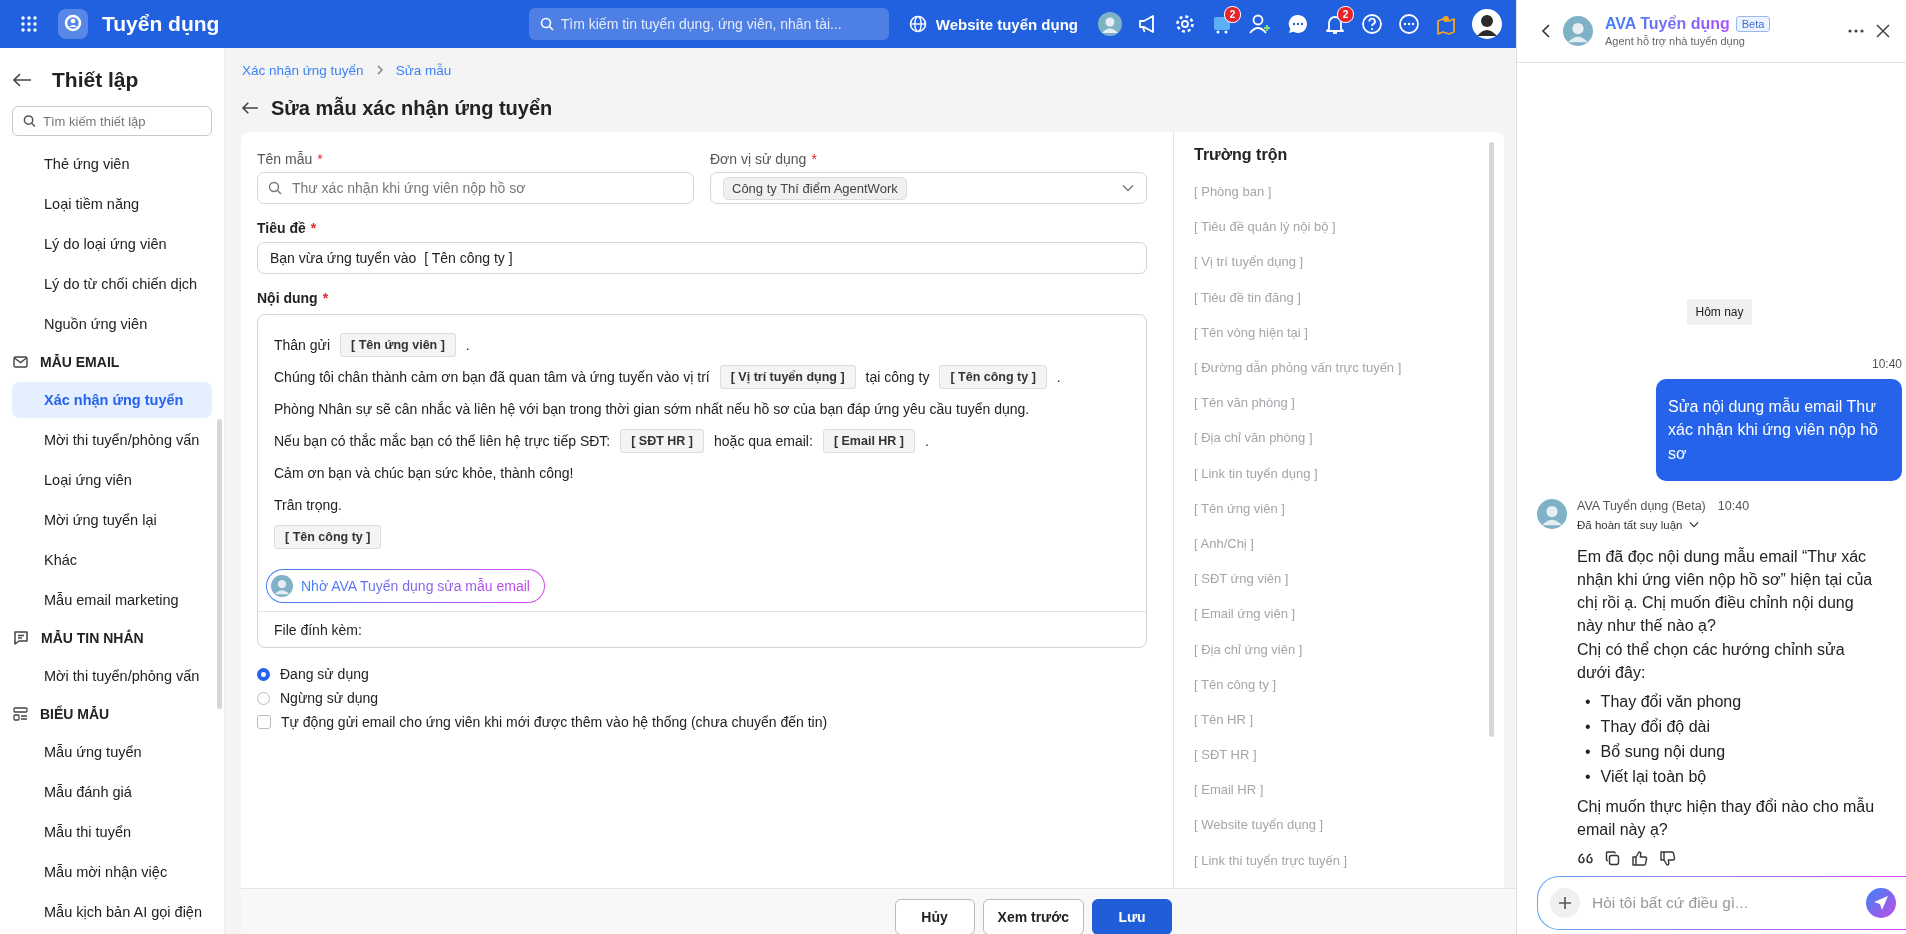 The height and width of the screenshot is (934, 1906). What do you see at coordinates (1260, 24) in the screenshot?
I see `user-add-icon` at bounding box center [1260, 24].